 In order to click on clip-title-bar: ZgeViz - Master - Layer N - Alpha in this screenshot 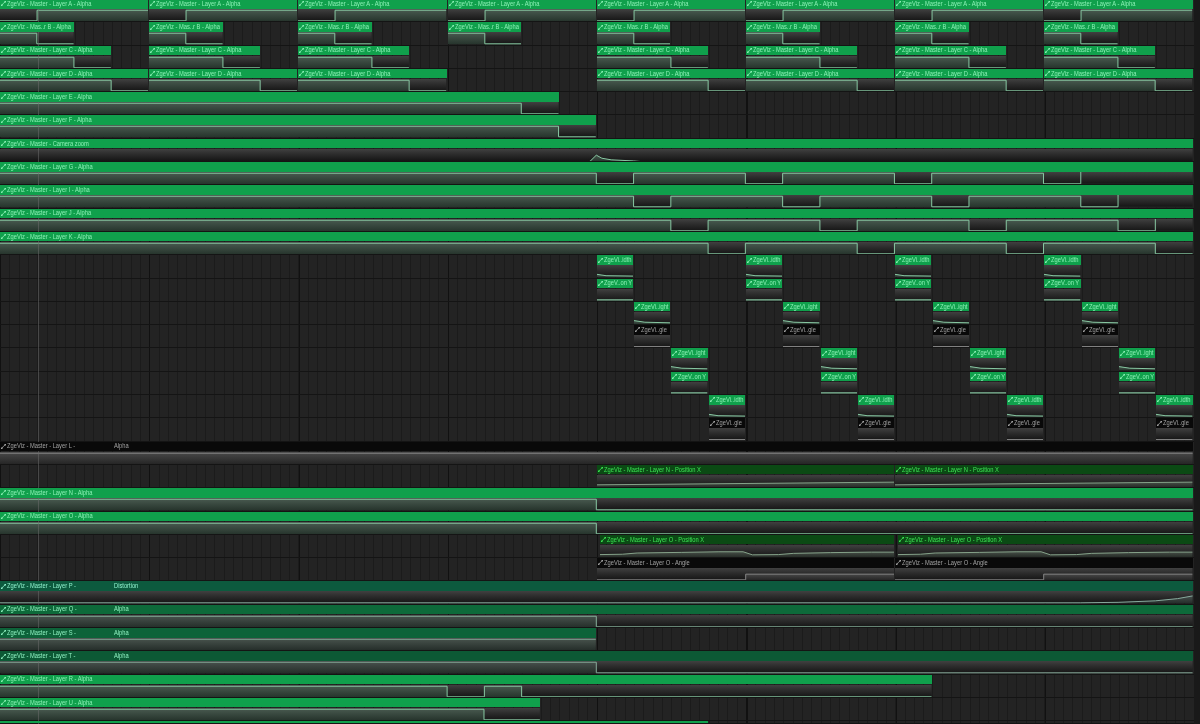, I will do `click(596, 493)`.